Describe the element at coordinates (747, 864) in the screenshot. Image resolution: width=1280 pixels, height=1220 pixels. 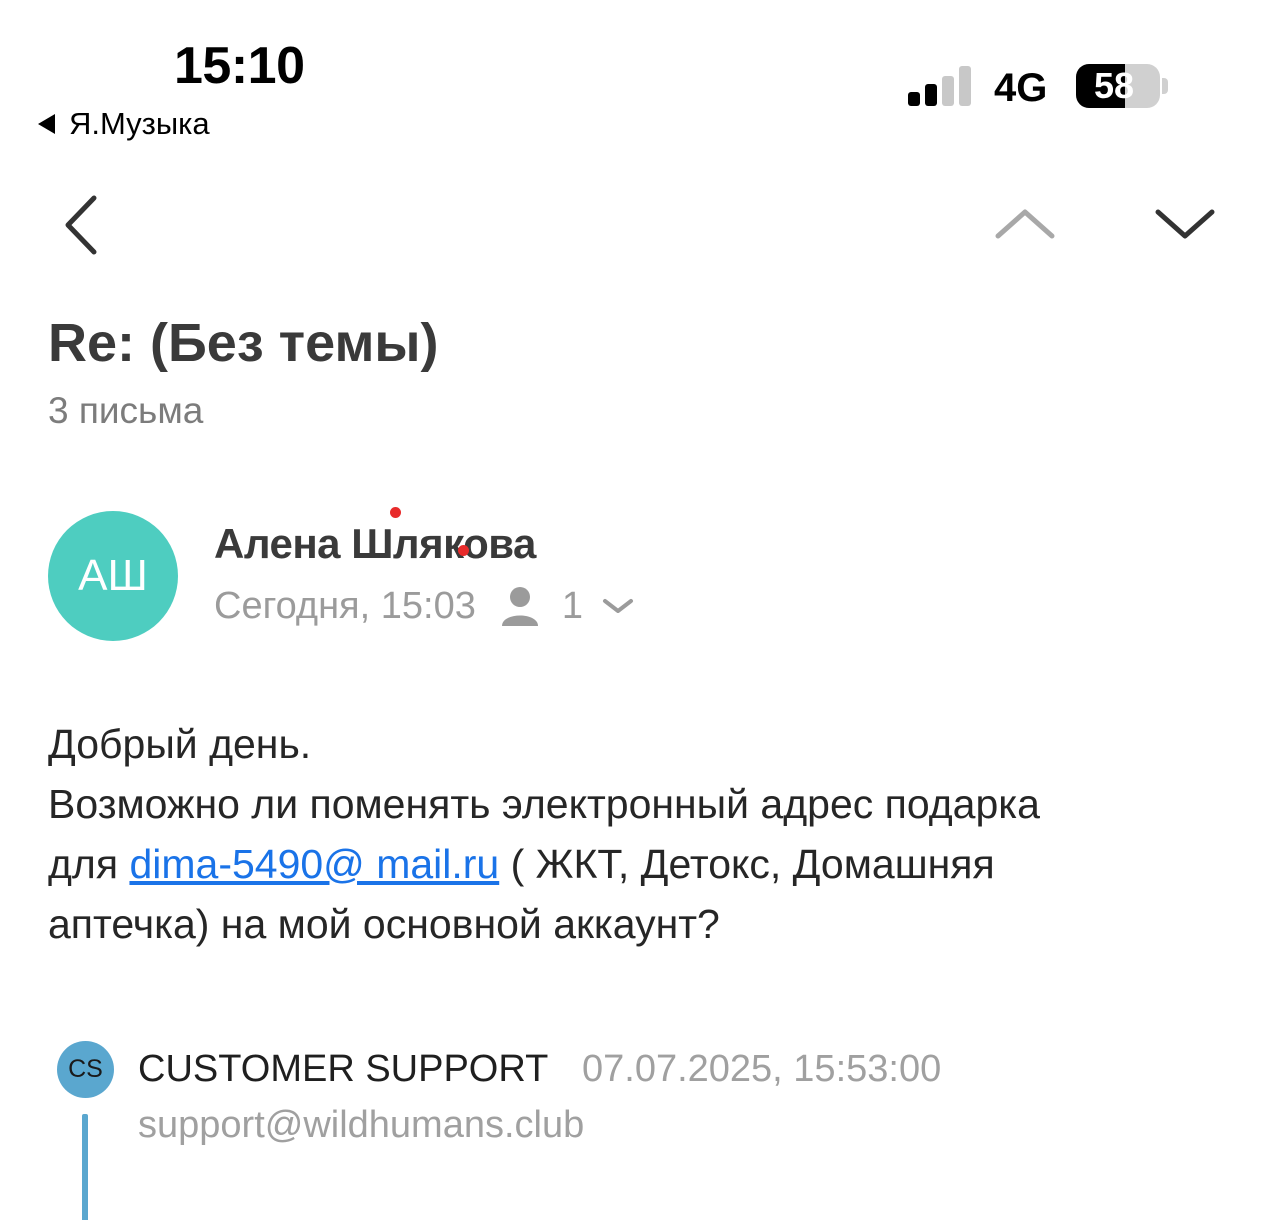
I see `body-text-fragment: ( ЖКТ, Детокс, Домашняя` at that location.